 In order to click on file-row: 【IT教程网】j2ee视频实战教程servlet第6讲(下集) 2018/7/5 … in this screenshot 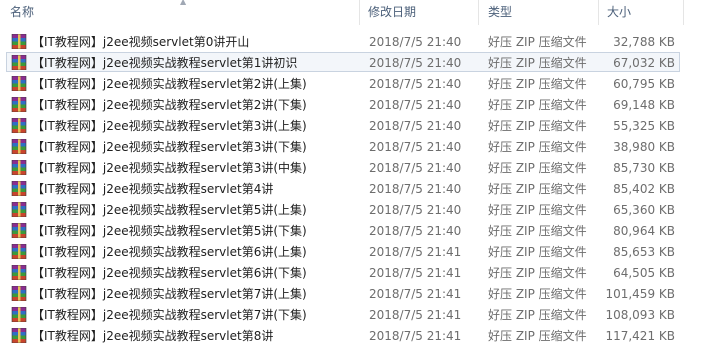, I will do `click(343, 272)`.